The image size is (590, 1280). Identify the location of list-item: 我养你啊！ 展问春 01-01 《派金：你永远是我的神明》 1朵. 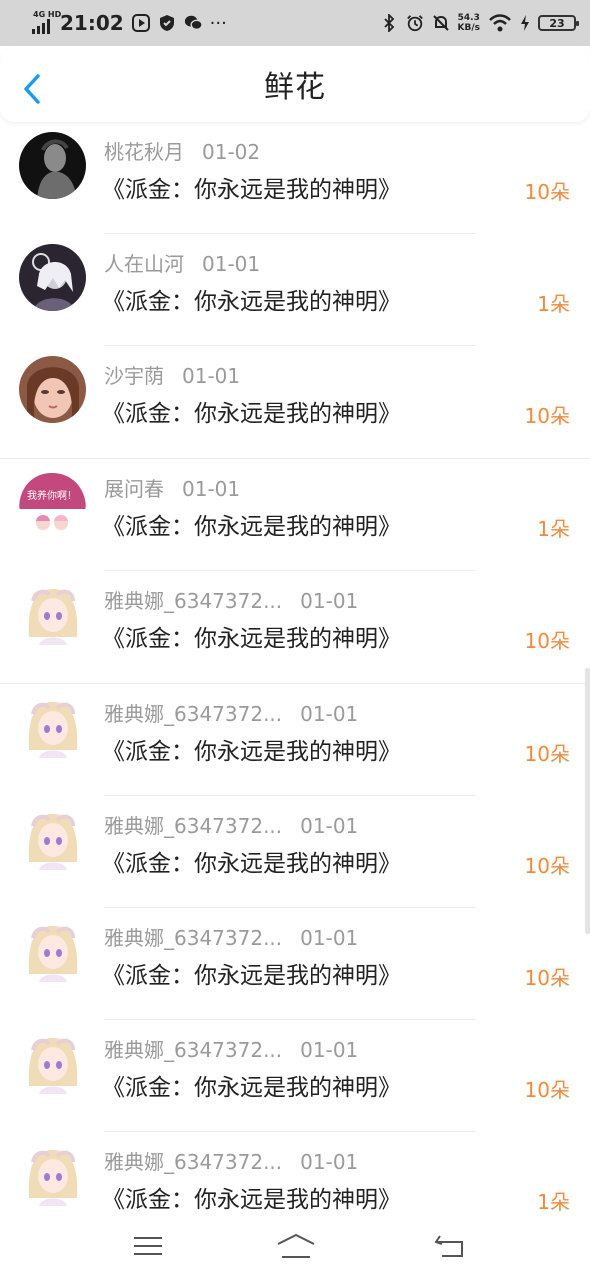
(295, 515).